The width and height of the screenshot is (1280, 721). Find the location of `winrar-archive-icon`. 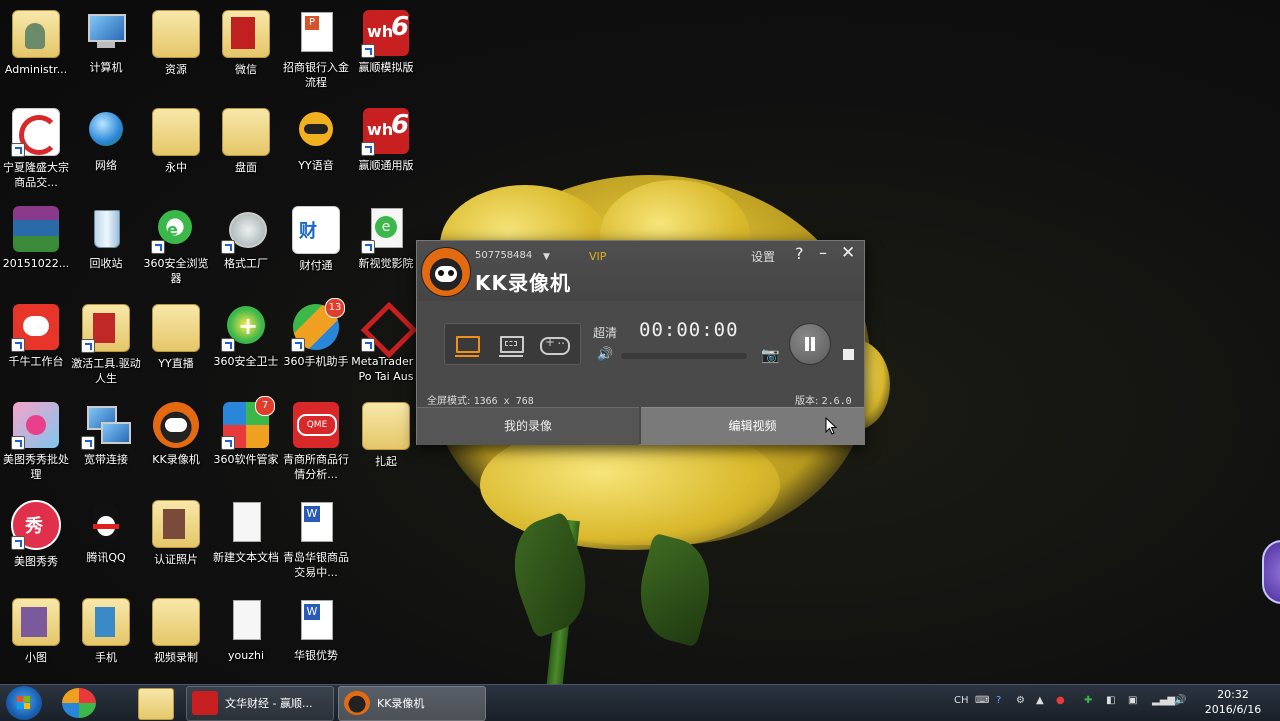

winrar-archive-icon is located at coordinates (36, 229).